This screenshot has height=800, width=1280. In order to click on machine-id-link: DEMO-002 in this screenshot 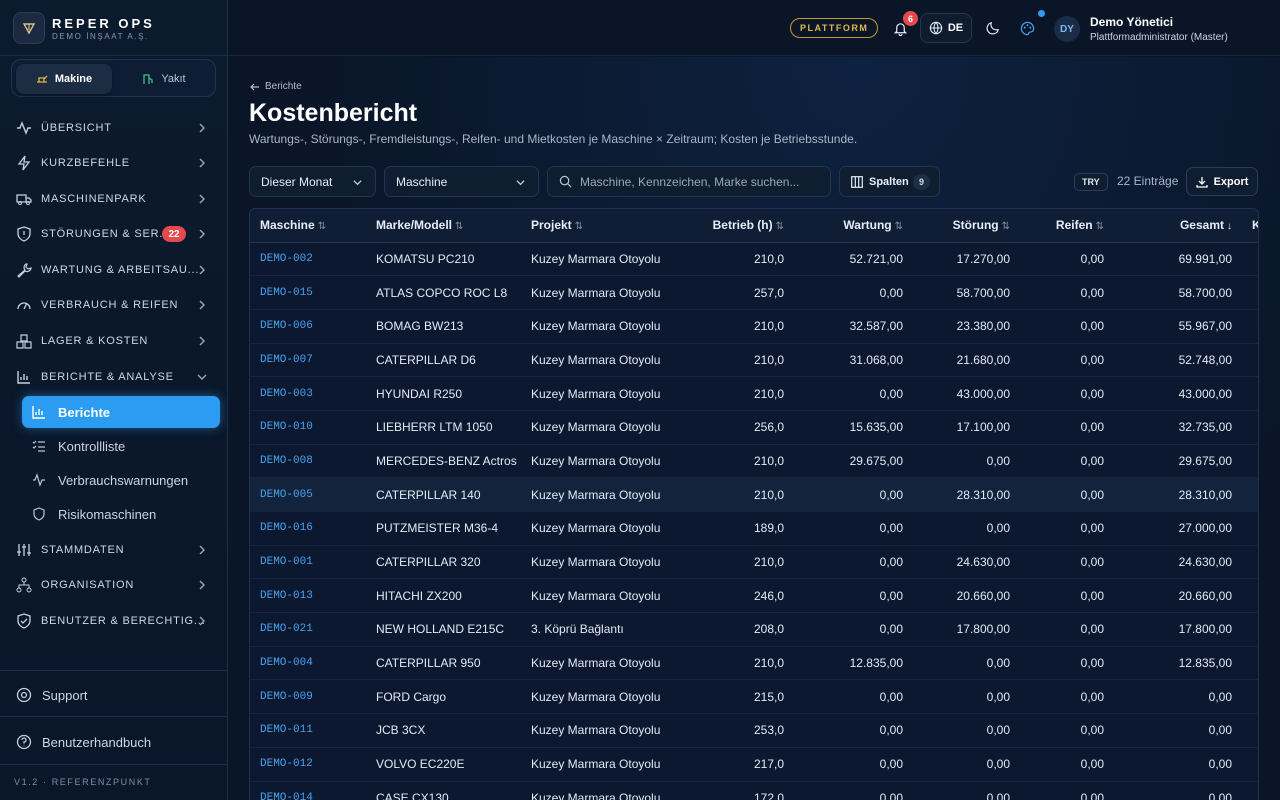, I will do `click(308, 259)`.